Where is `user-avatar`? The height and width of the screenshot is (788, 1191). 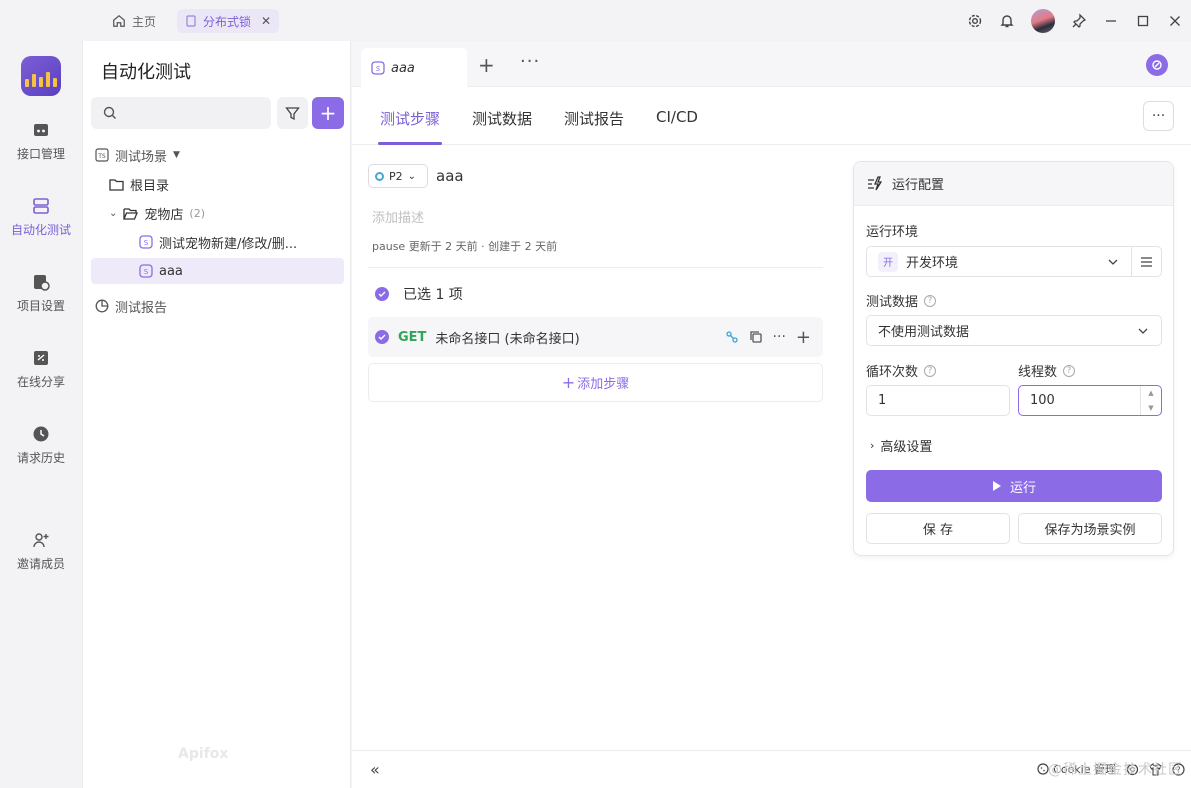 user-avatar is located at coordinates (1043, 20).